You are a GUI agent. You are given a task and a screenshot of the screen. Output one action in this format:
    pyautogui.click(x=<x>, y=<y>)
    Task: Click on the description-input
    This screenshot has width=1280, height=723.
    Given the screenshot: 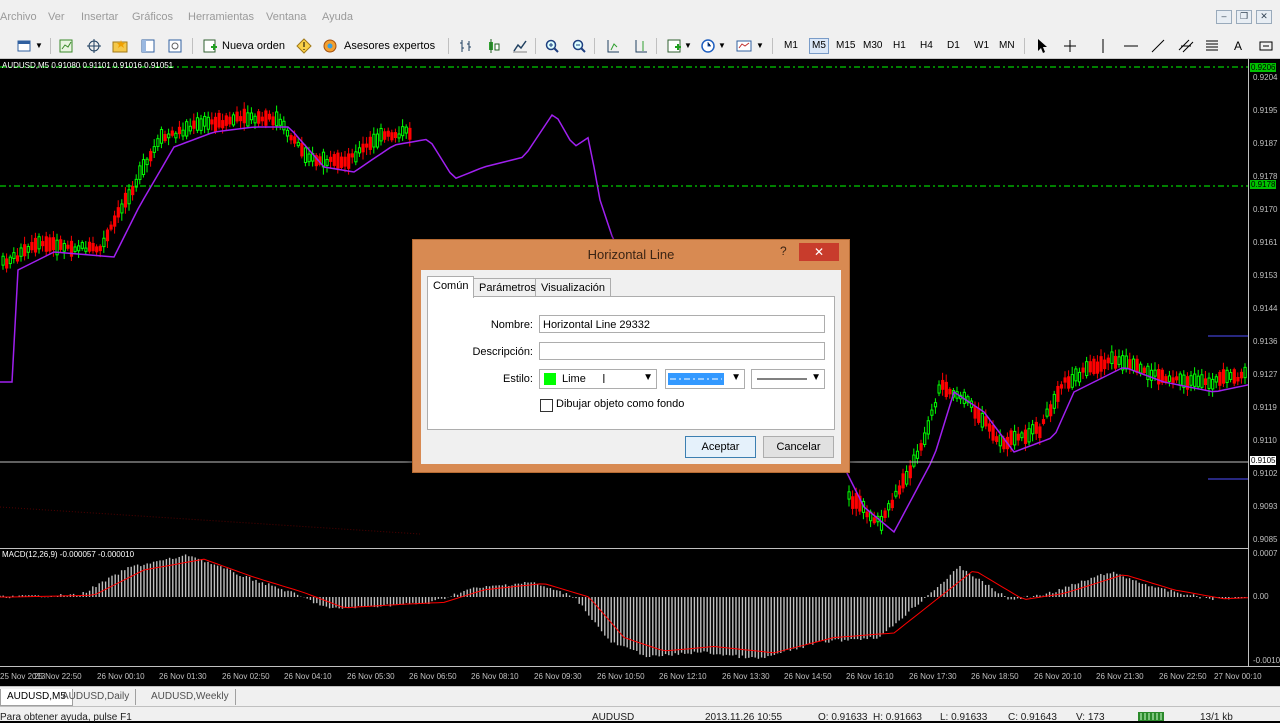 What is the action you would take?
    pyautogui.click(x=682, y=351)
    